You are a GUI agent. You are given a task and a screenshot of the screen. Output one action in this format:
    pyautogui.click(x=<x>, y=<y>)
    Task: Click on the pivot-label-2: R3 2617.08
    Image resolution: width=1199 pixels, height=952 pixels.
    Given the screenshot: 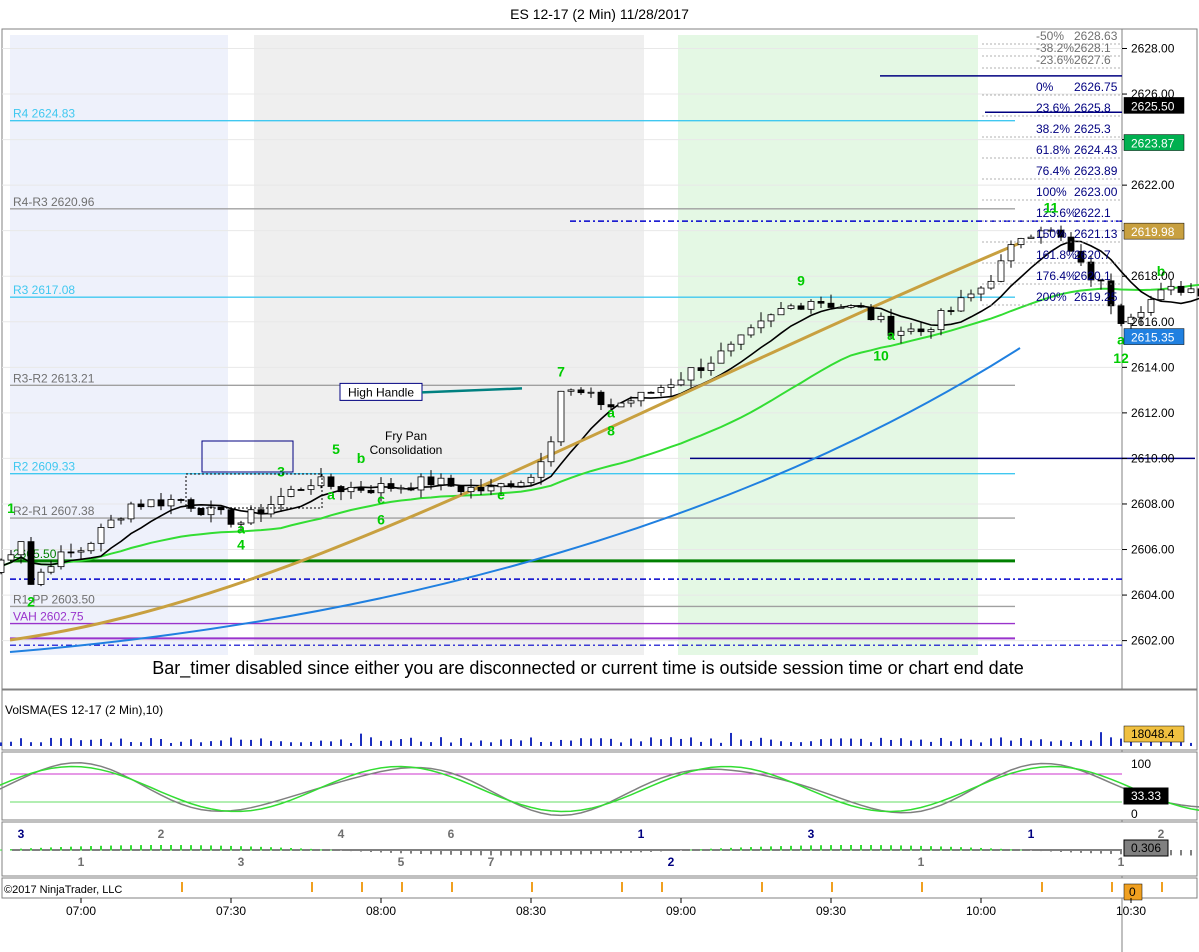 What is the action you would take?
    pyautogui.click(x=44, y=290)
    